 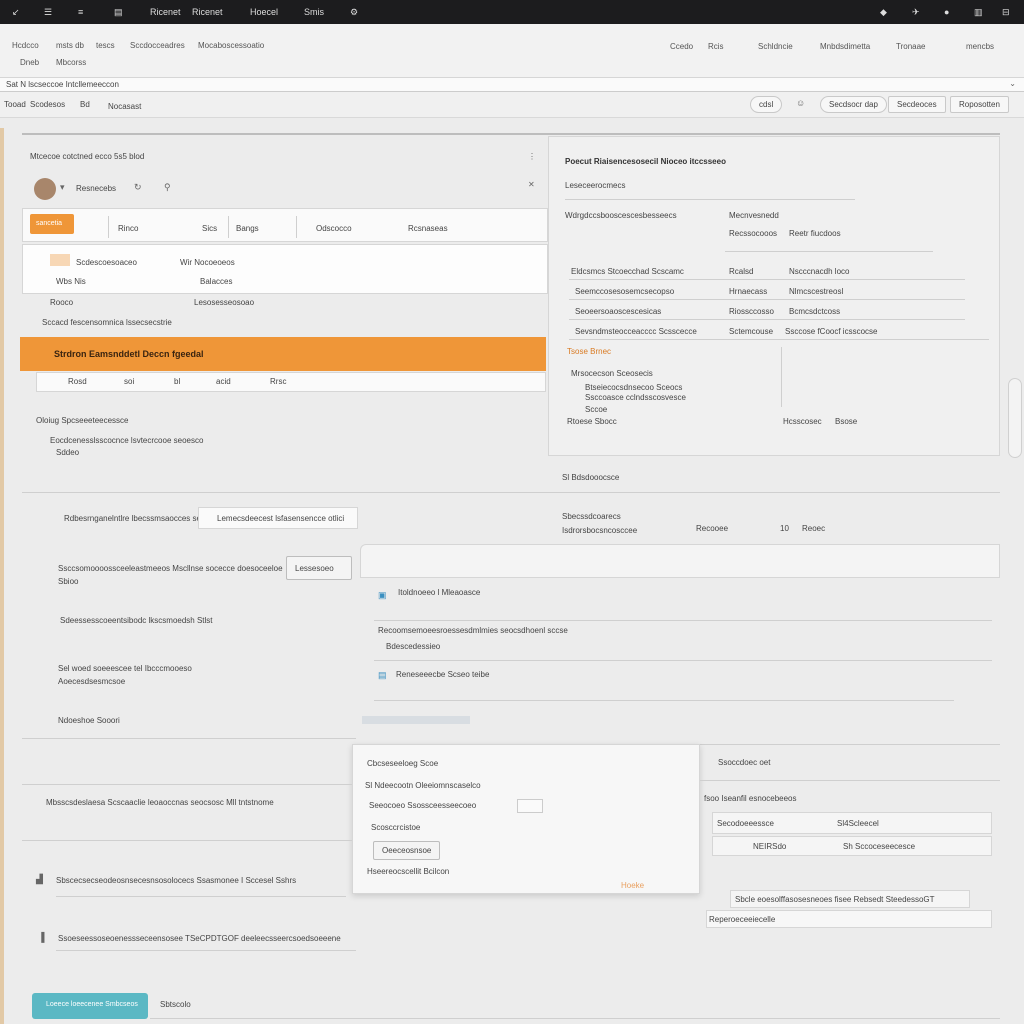 I want to click on column-header-1: Rinco, so click(x=128, y=228).